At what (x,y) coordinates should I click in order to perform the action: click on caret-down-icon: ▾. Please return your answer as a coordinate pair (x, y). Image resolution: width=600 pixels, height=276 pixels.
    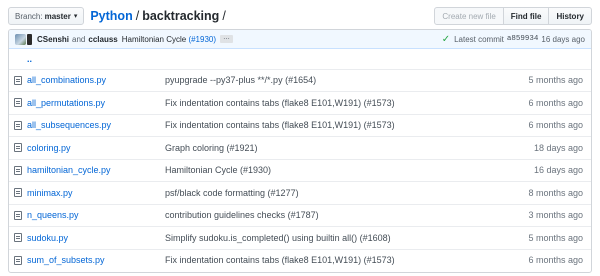
    Looking at the image, I should click on (75, 16).